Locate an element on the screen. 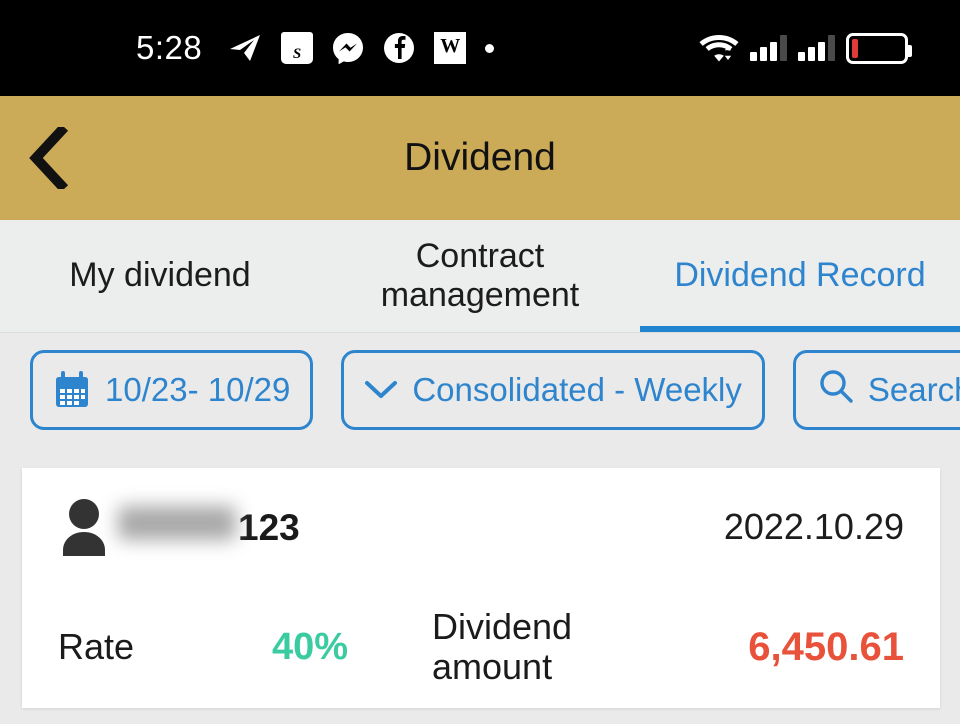 This screenshot has width=960, height=724. tab-label: My dividend is located at coordinates (160, 275).